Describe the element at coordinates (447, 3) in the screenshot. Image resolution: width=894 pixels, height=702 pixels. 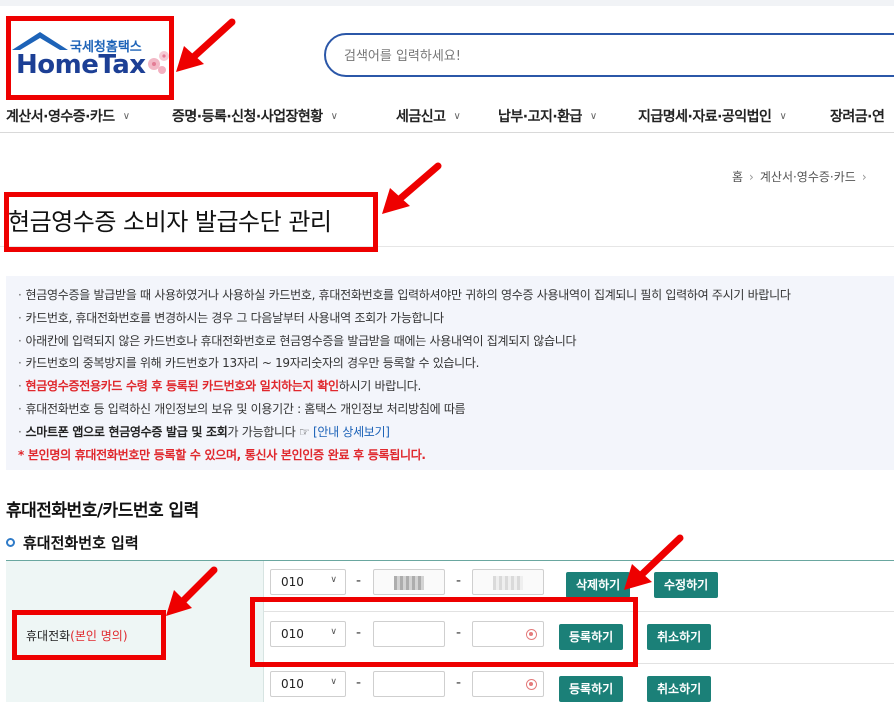
I see `top-strip` at that location.